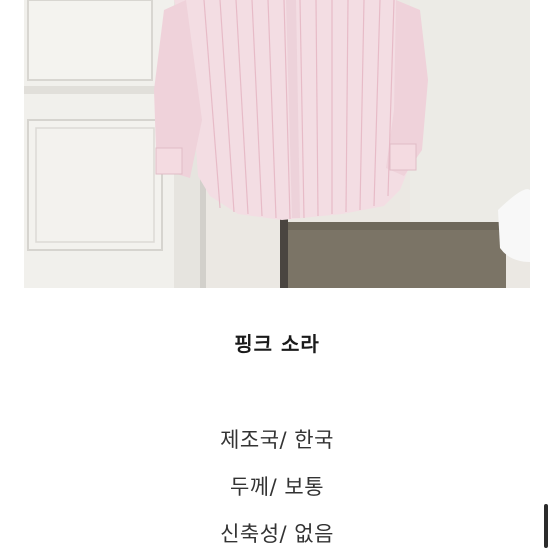  What do you see at coordinates (277, 440) in the screenshot?
I see `spec-country-of-origin: 제조국/ 한국` at bounding box center [277, 440].